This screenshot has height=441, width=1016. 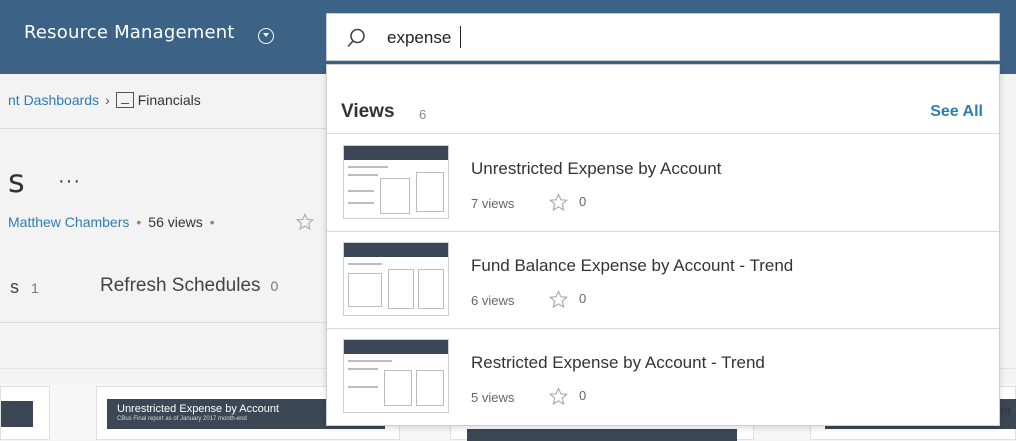 I want to click on site-name: Resource Management, so click(x=129, y=32).